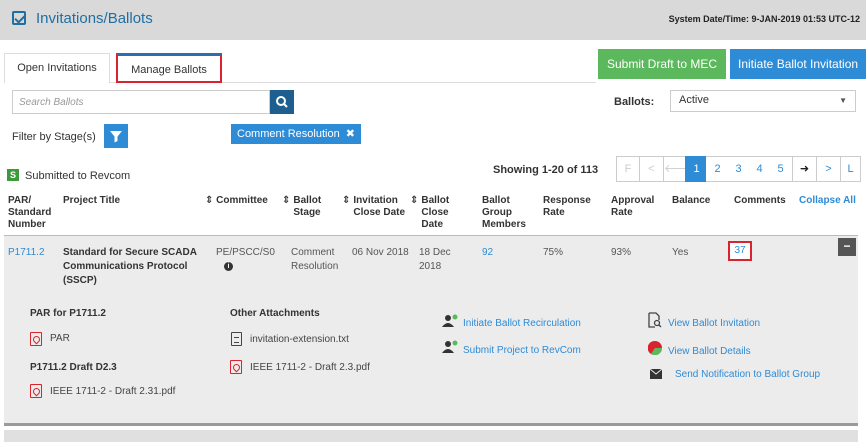 This screenshot has width=866, height=442. I want to click on search-icon, so click(282, 102).